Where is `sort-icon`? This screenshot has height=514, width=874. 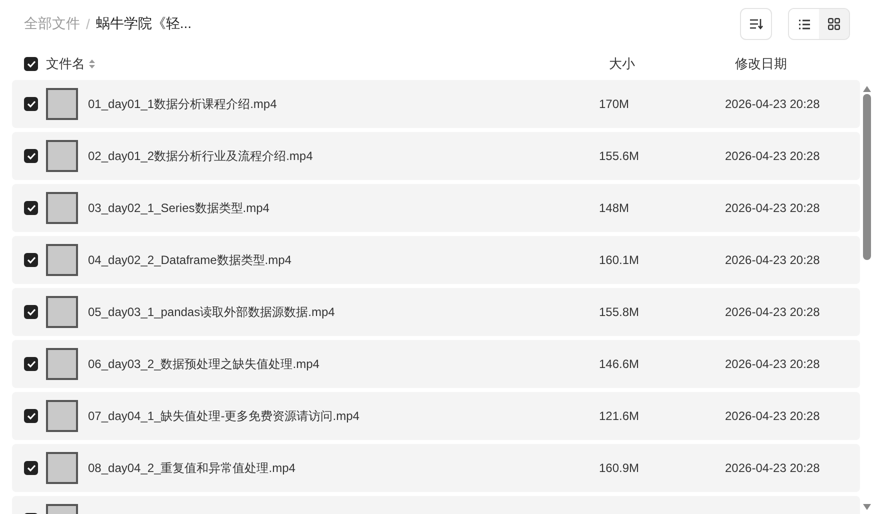
sort-icon is located at coordinates (756, 24).